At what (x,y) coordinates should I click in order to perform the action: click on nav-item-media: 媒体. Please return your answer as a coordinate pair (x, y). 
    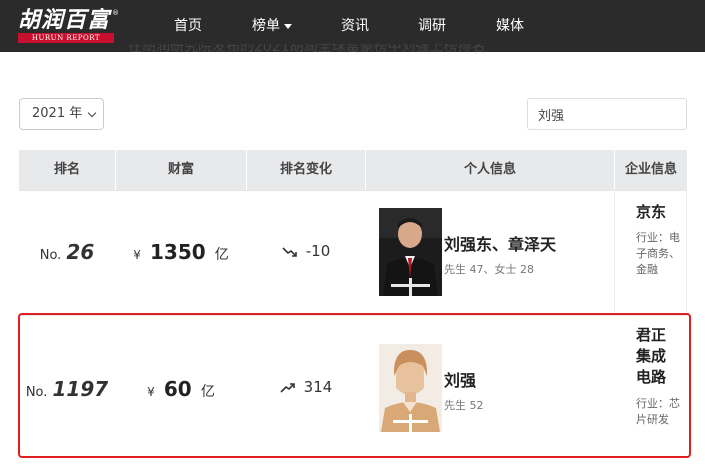
    Looking at the image, I should click on (510, 26).